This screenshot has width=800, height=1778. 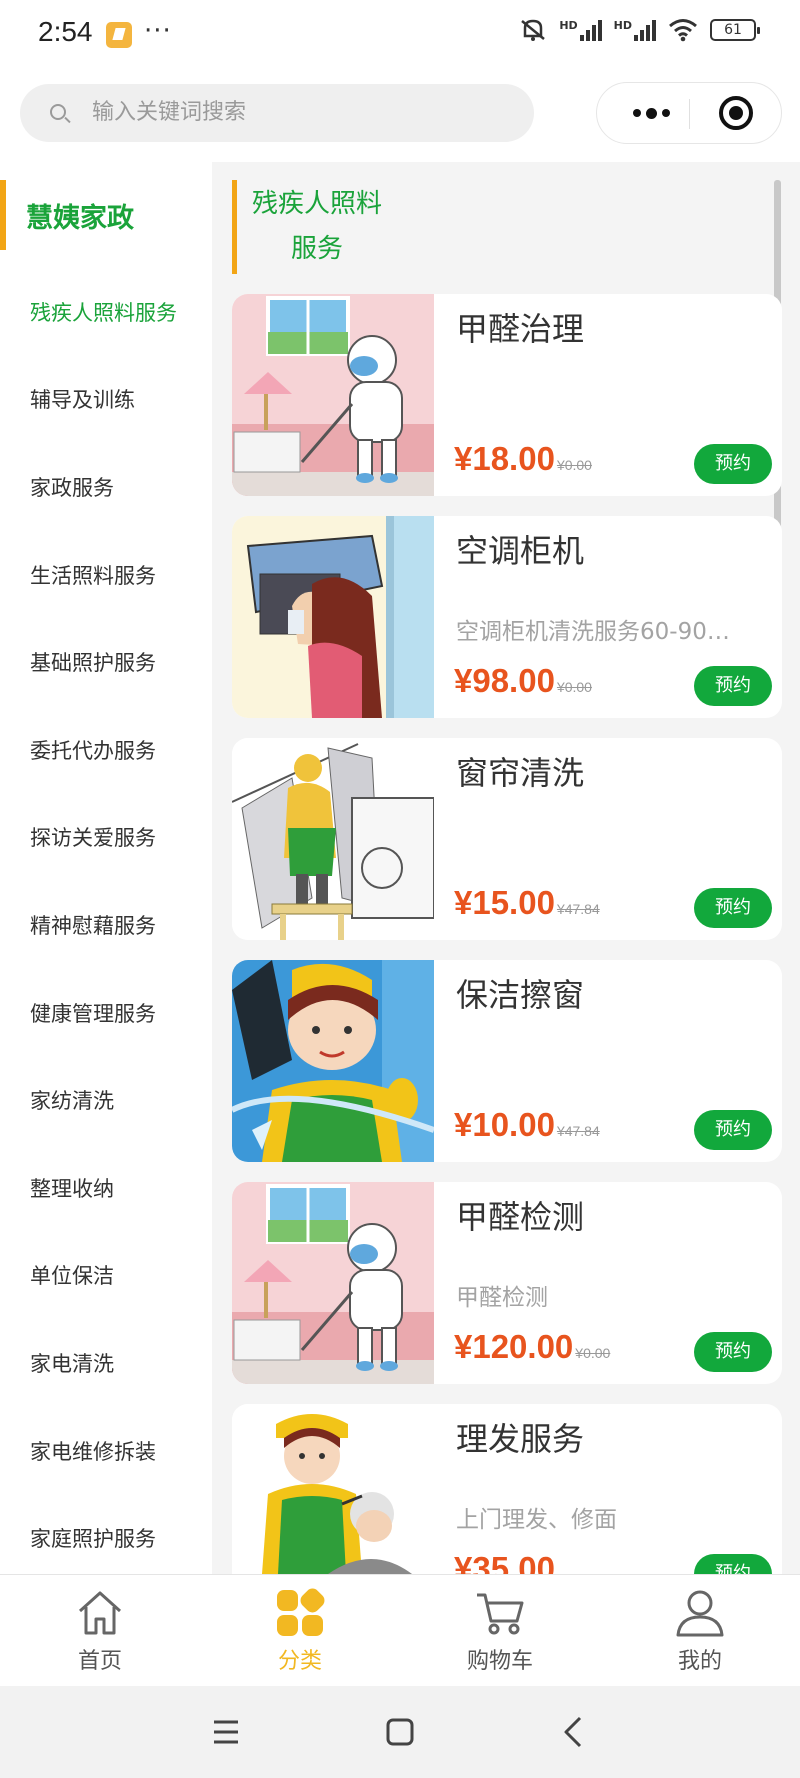 I want to click on product-price-current: ¥18.00, so click(x=504, y=458).